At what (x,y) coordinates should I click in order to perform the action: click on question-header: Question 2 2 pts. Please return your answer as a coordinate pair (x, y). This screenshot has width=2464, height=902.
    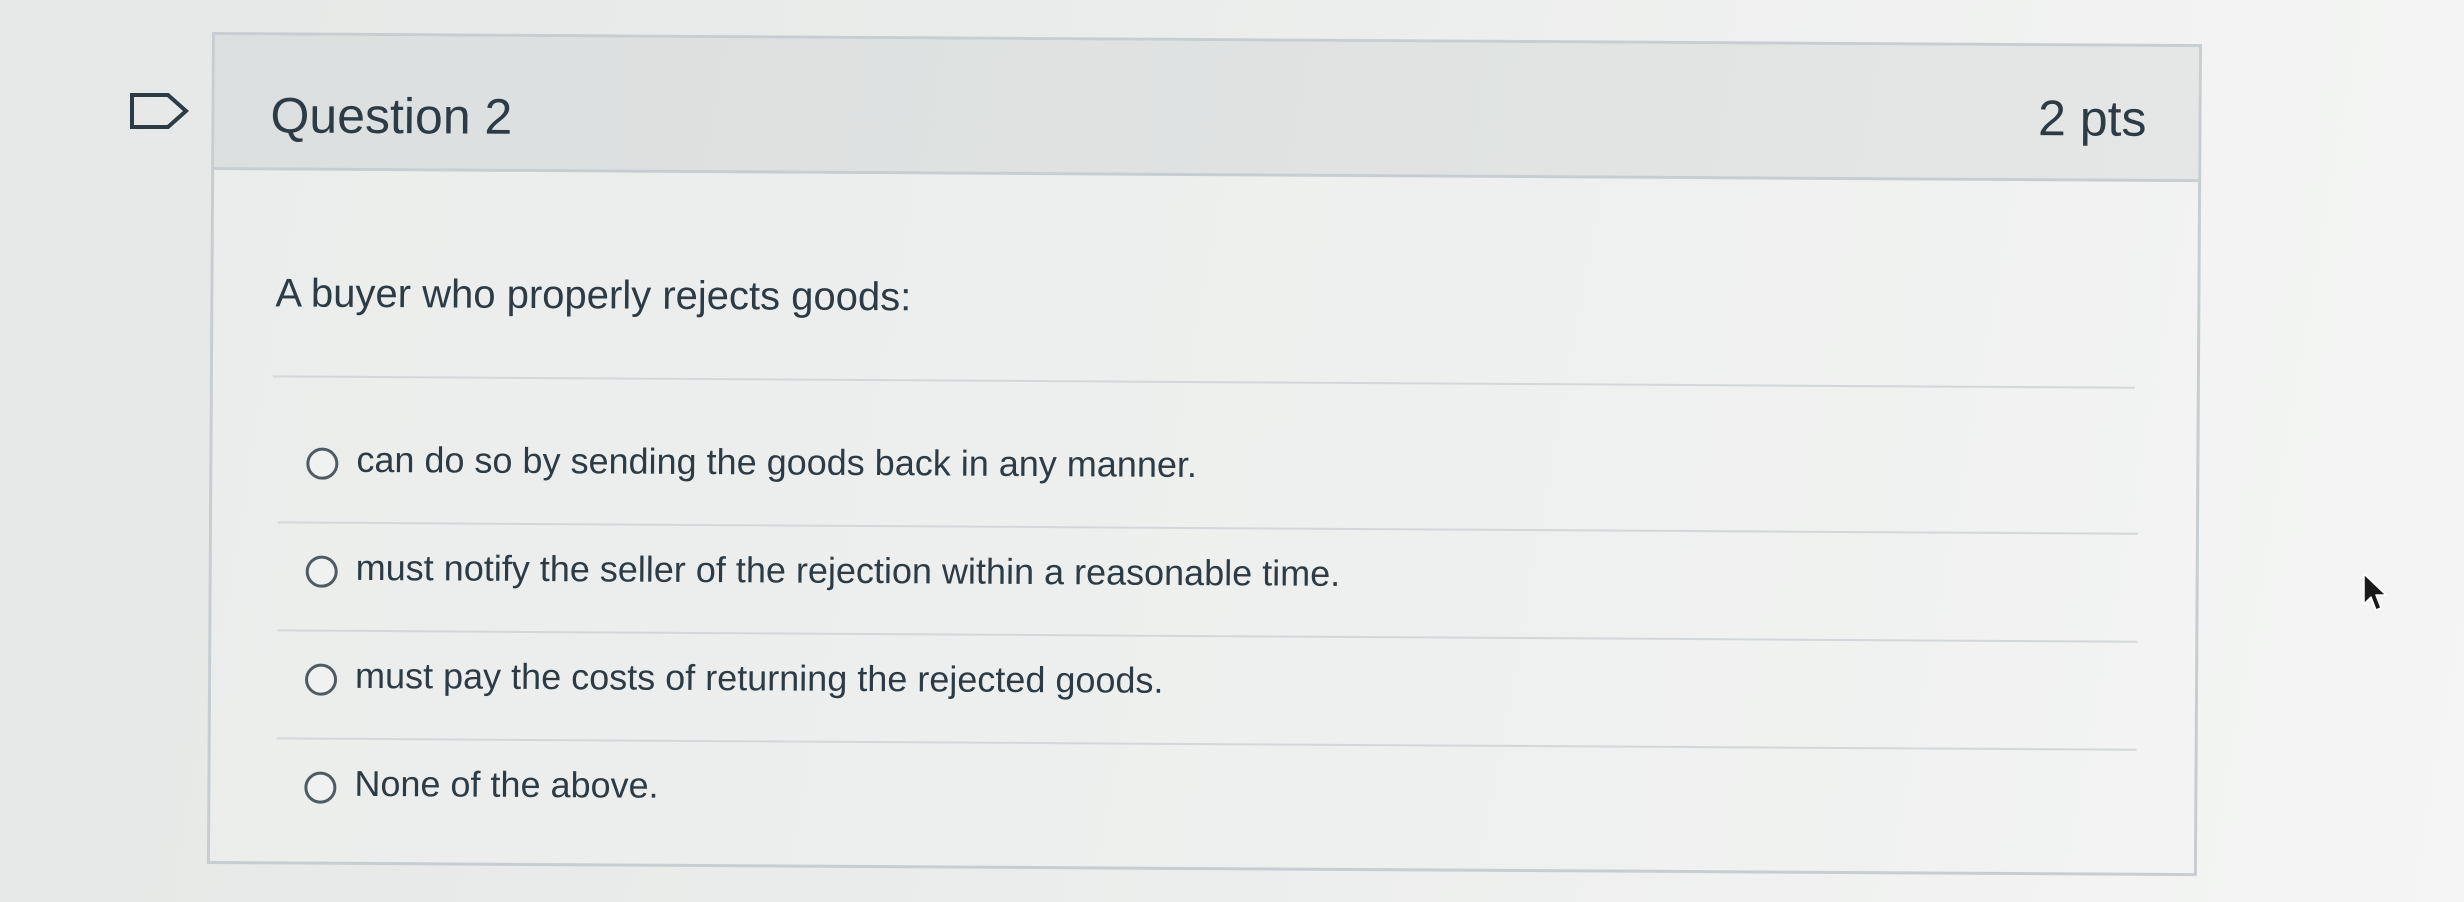
    Looking at the image, I should click on (1206, 109).